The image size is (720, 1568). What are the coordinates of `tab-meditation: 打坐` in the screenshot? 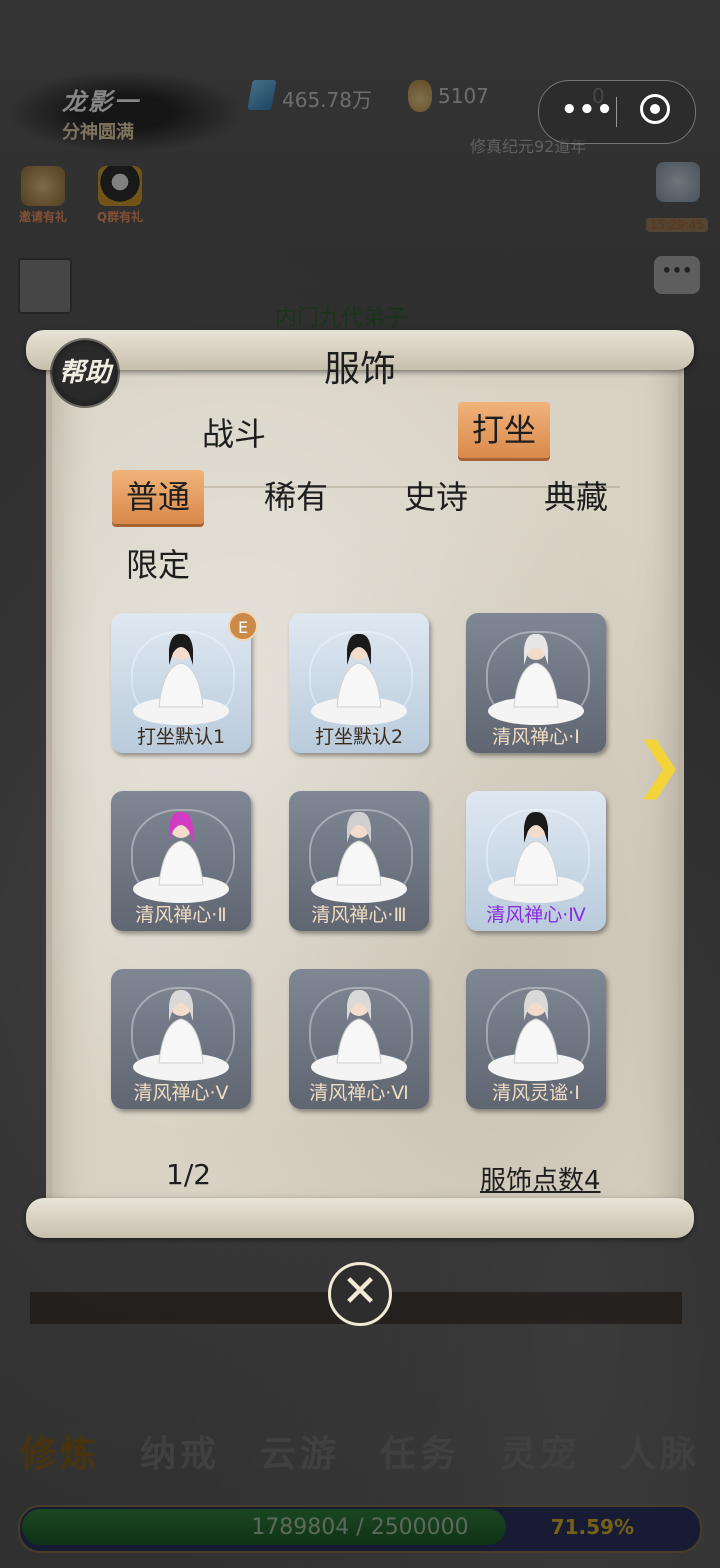 It's located at (504, 430).